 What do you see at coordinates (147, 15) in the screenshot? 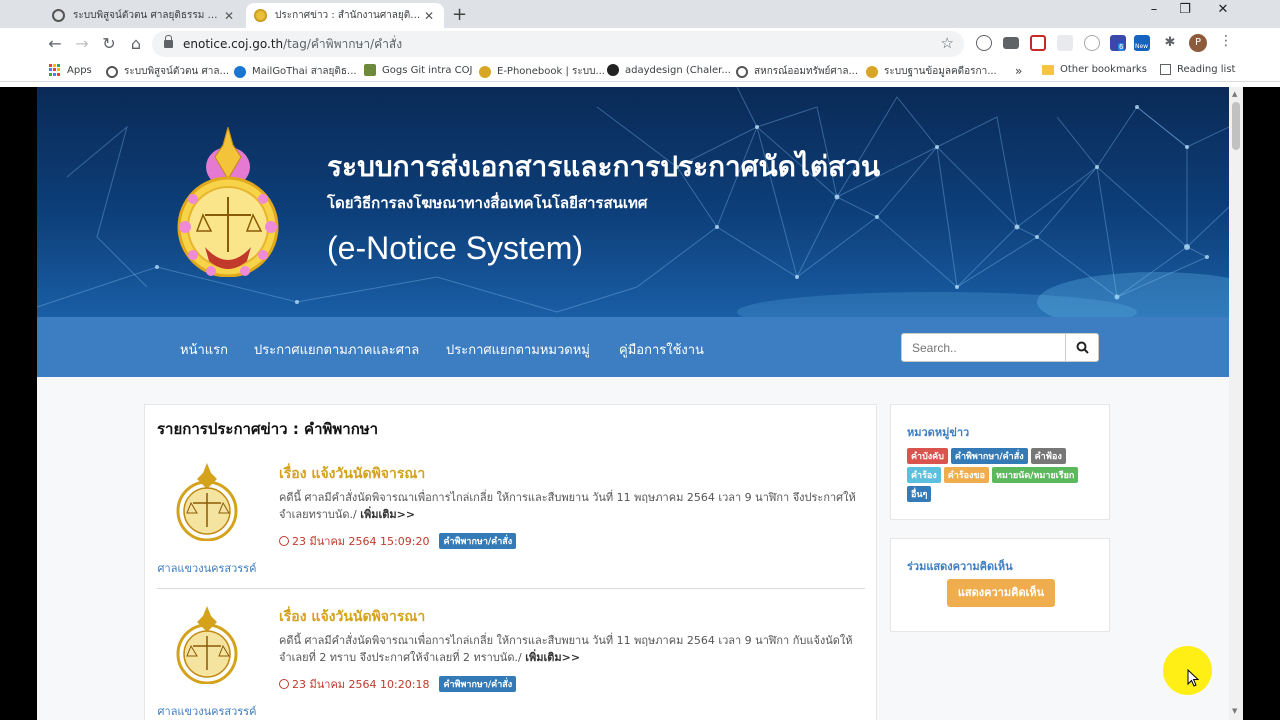
I see `tab-title: ระบบพิสูจน์ตัวตน ศาลยุติธรรม Authen` at bounding box center [147, 15].